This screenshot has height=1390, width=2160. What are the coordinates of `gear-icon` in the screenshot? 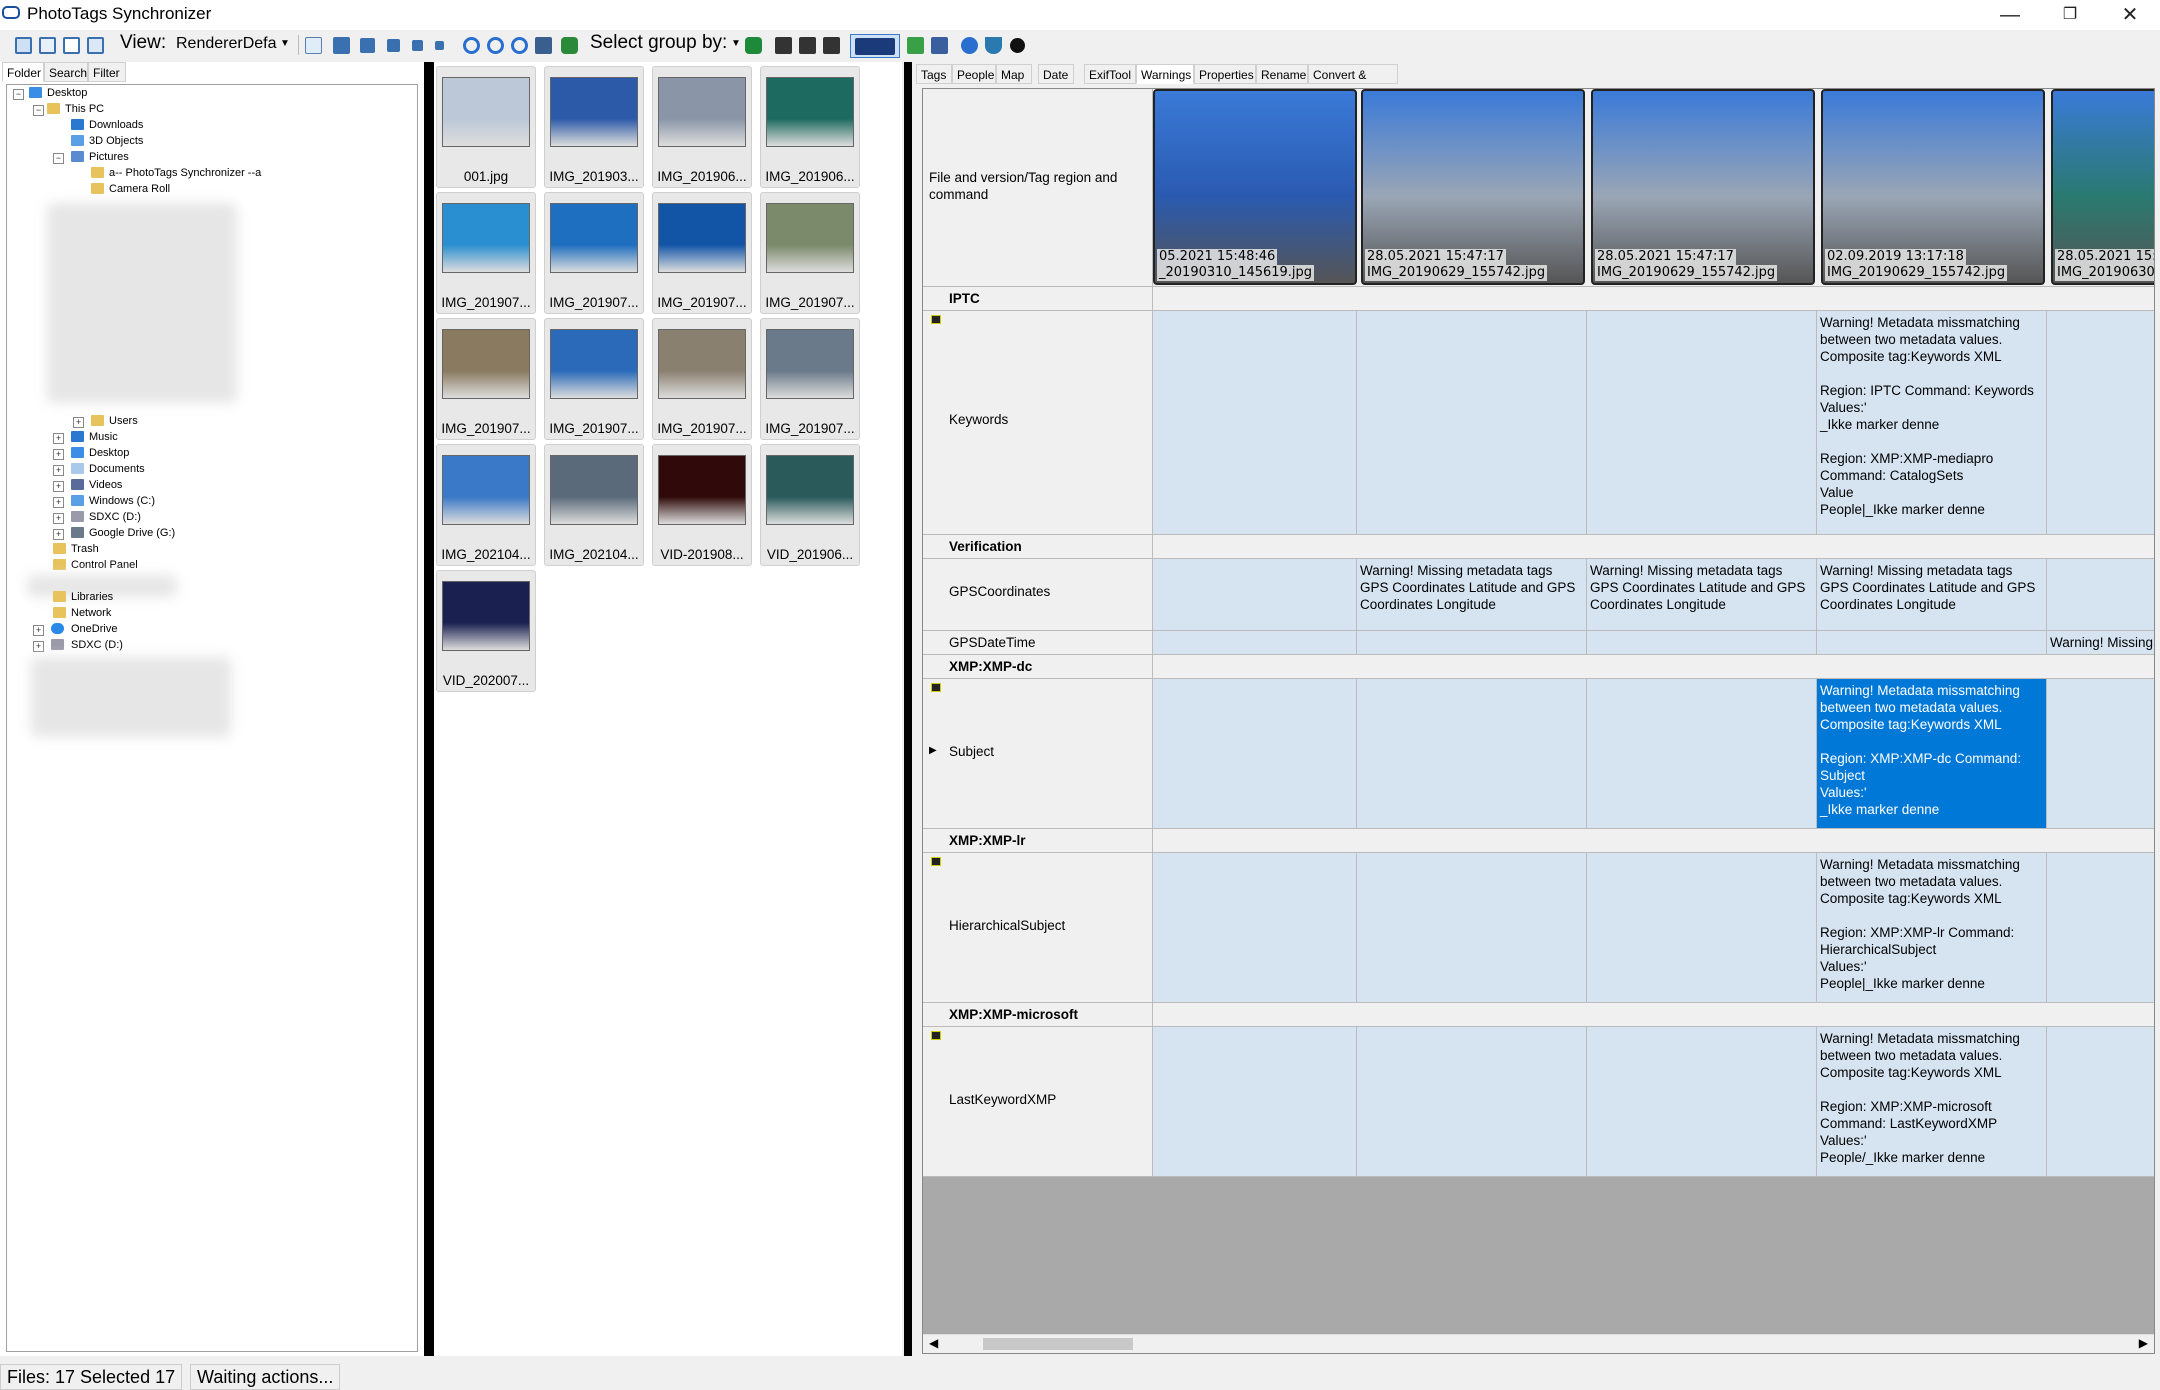 It's located at (969, 45).